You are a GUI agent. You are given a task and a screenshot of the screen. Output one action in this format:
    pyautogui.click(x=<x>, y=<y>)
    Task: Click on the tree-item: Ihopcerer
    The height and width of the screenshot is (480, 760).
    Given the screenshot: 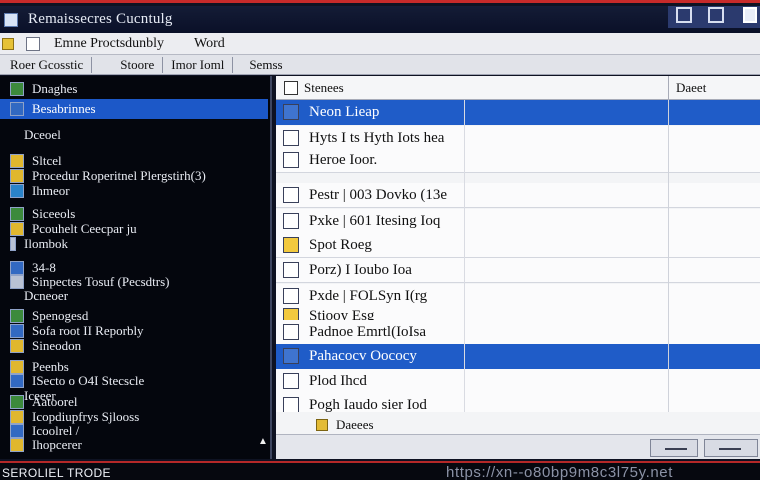 What is the action you would take?
    pyautogui.click(x=134, y=445)
    